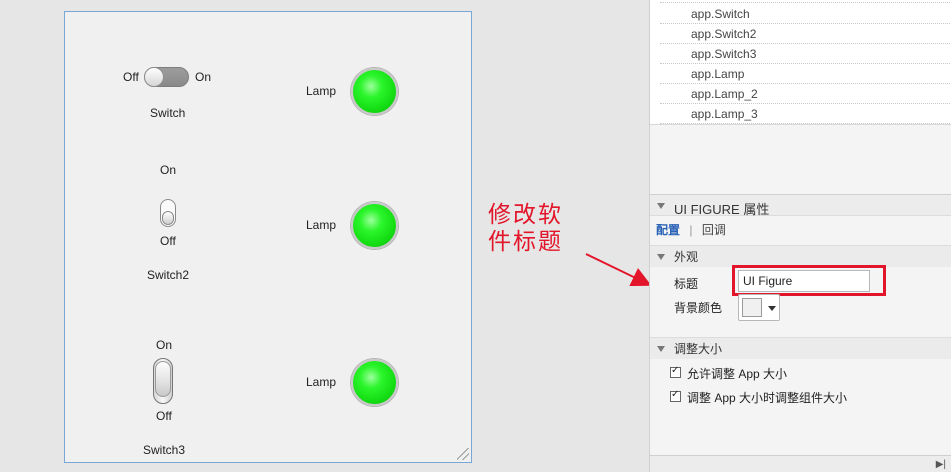 This screenshot has height=472, width=951. I want to click on rocker-switch3-handle, so click(163, 379).